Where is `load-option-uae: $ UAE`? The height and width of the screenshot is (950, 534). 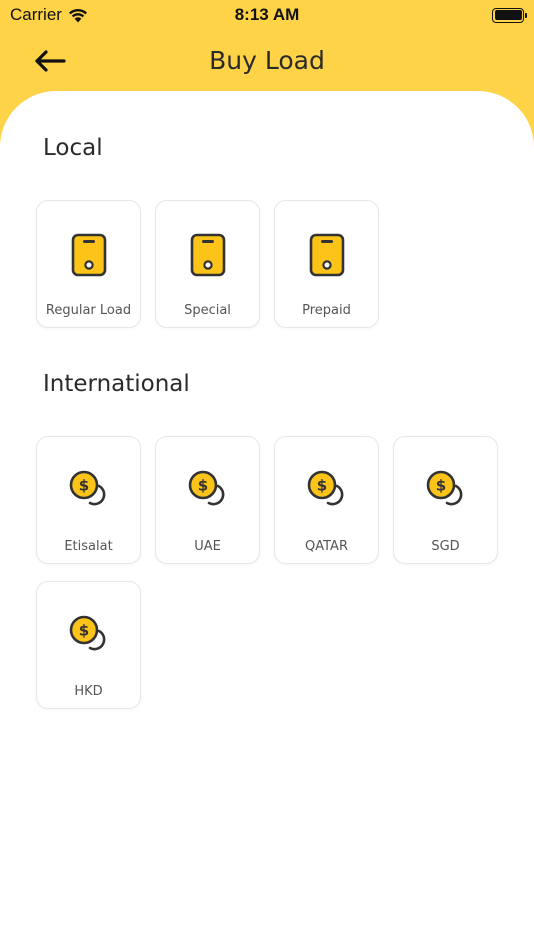
load-option-uae: $ UAE is located at coordinates (207, 500).